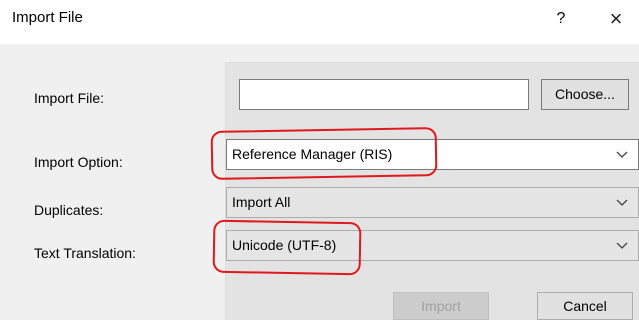 This screenshot has width=639, height=320. What do you see at coordinates (441, 306) in the screenshot?
I see `import-button: Import` at bounding box center [441, 306].